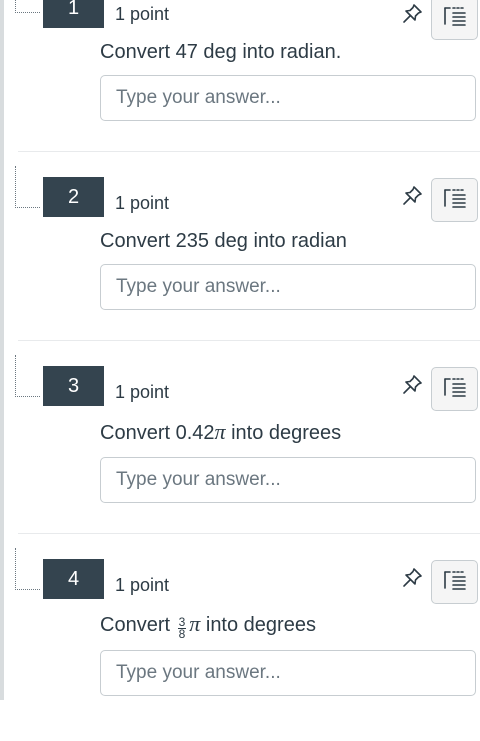 The image size is (480, 741). What do you see at coordinates (221, 52) in the screenshot?
I see `question-text: Convert 47 deg into radian.` at bounding box center [221, 52].